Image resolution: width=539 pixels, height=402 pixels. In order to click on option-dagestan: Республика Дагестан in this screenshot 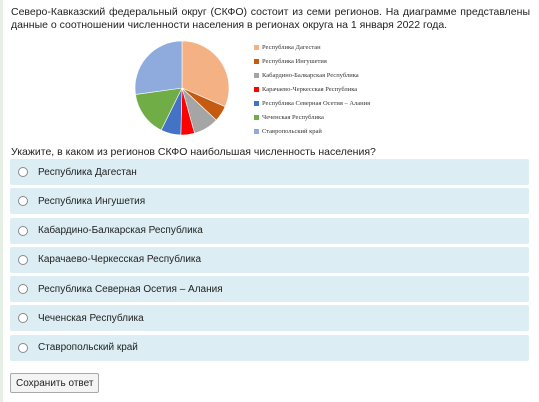, I will do `click(269, 172)`.